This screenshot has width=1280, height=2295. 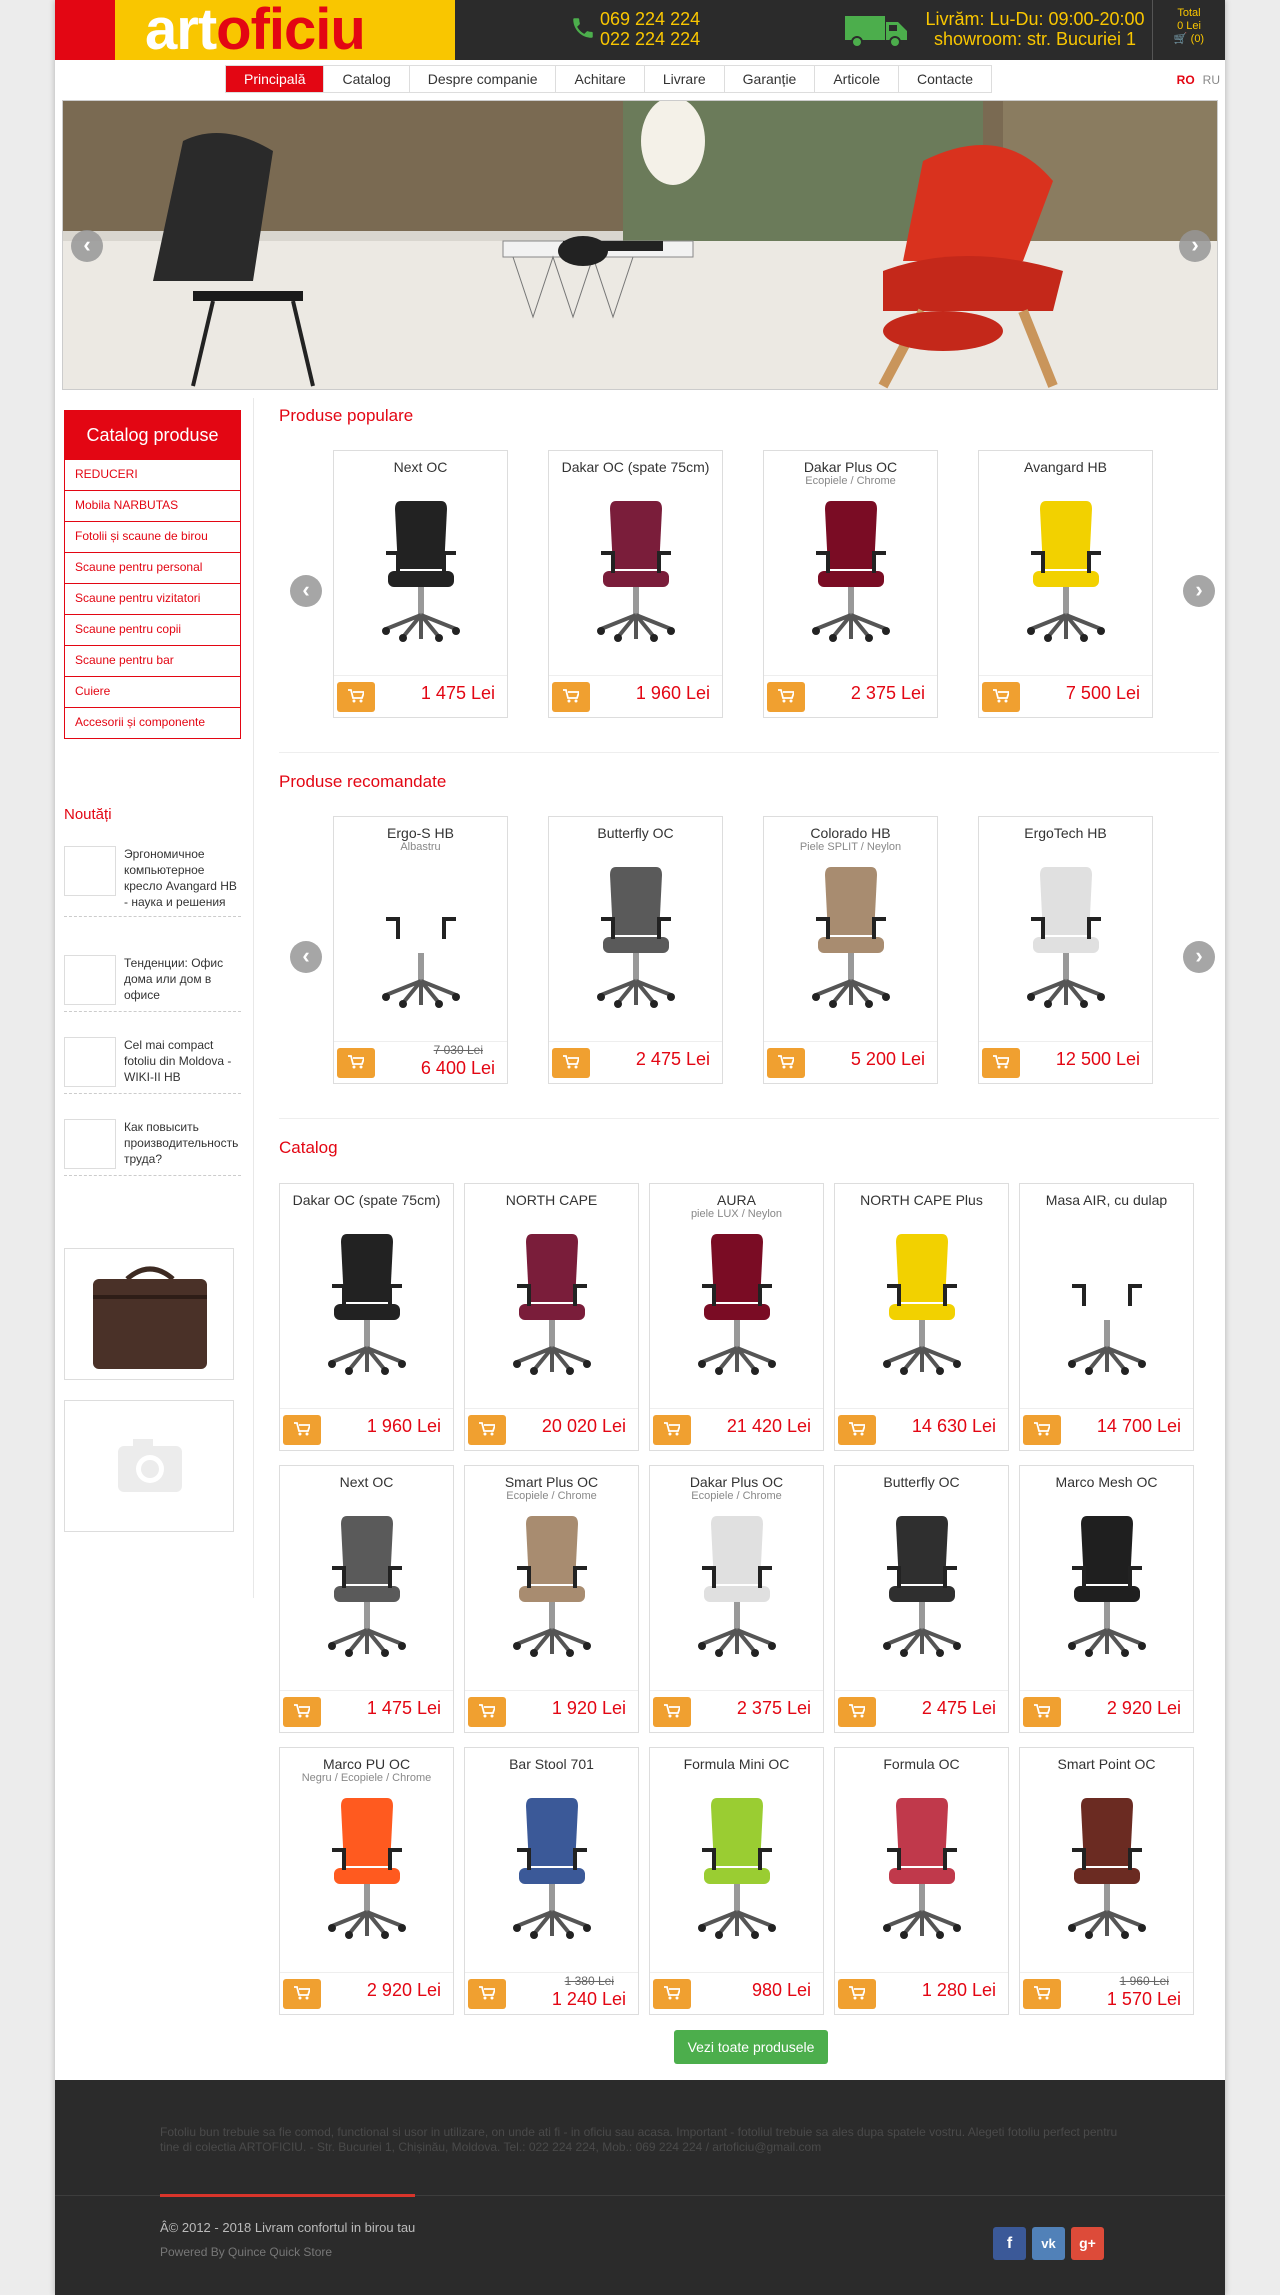 What do you see at coordinates (1186, 80) in the screenshot?
I see `lang-ro-link: RO` at bounding box center [1186, 80].